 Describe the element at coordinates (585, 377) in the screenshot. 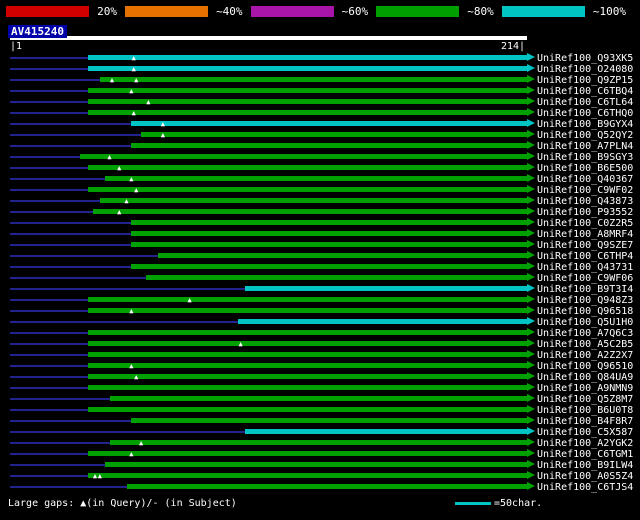

I see `hit-label: UniRef100_Q84UA9` at that location.